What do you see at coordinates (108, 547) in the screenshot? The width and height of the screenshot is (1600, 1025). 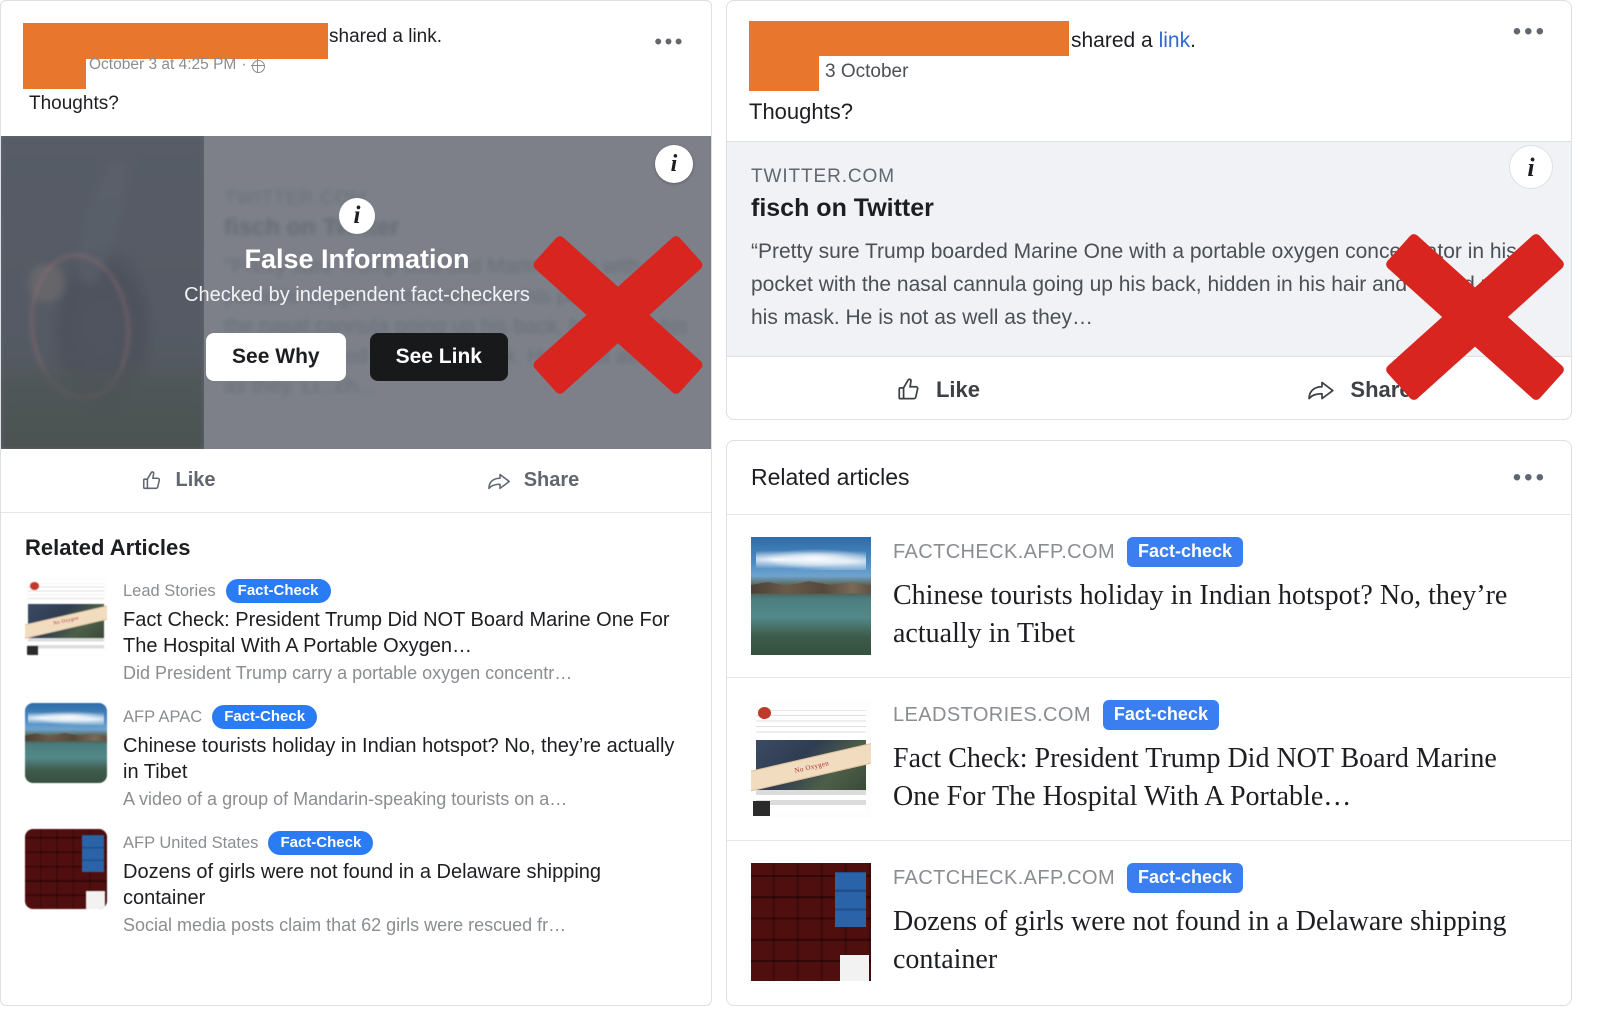 I see `related-articles-title-left: Related Articles` at bounding box center [108, 547].